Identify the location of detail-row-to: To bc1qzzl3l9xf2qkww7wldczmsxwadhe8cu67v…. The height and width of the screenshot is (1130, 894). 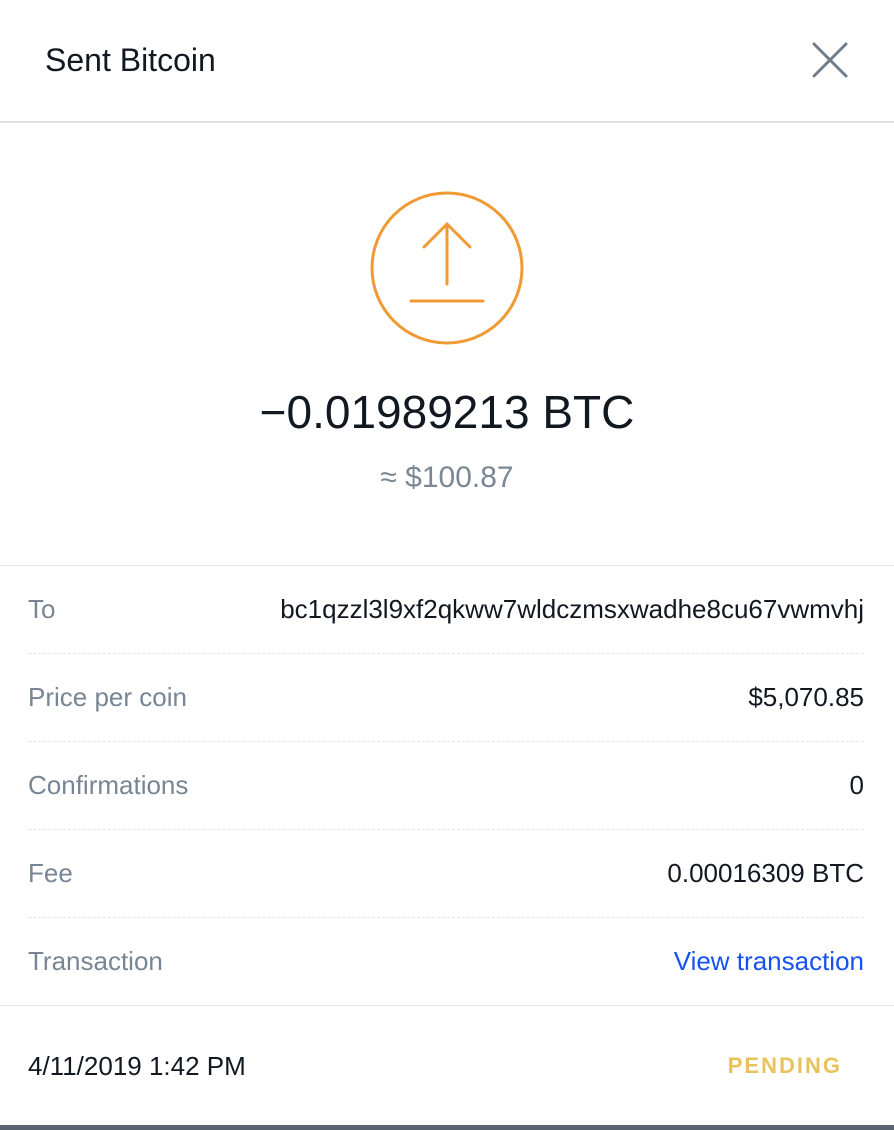
(446, 610).